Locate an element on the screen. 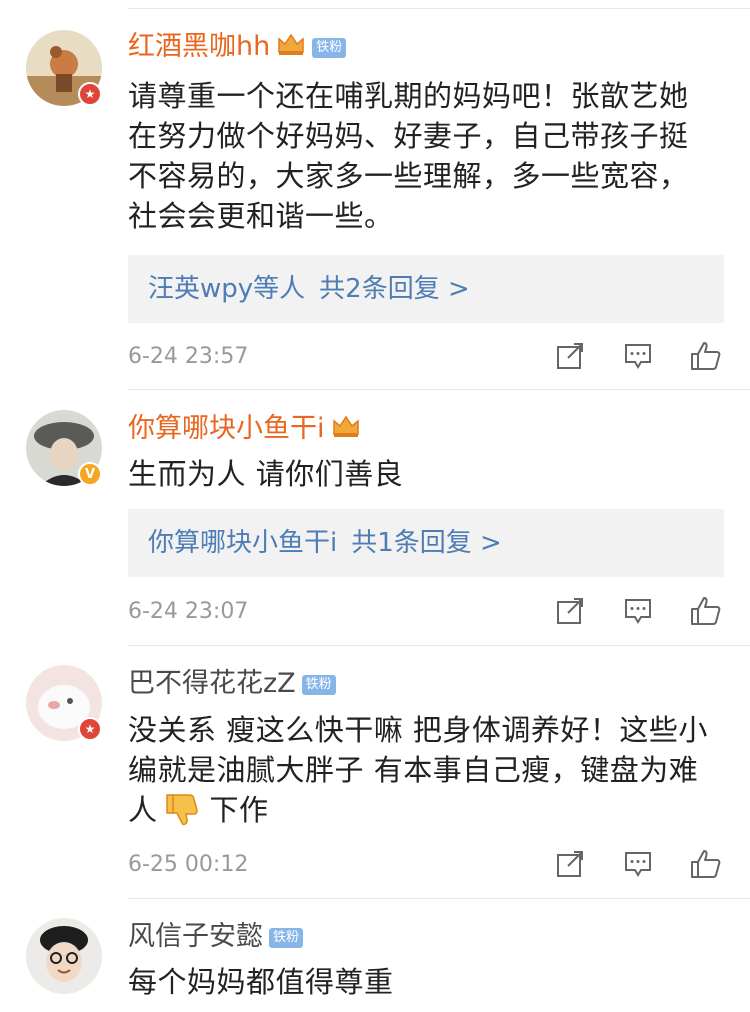 The width and height of the screenshot is (750, 1012). username-text: 红酒黑咖hh is located at coordinates (199, 46).